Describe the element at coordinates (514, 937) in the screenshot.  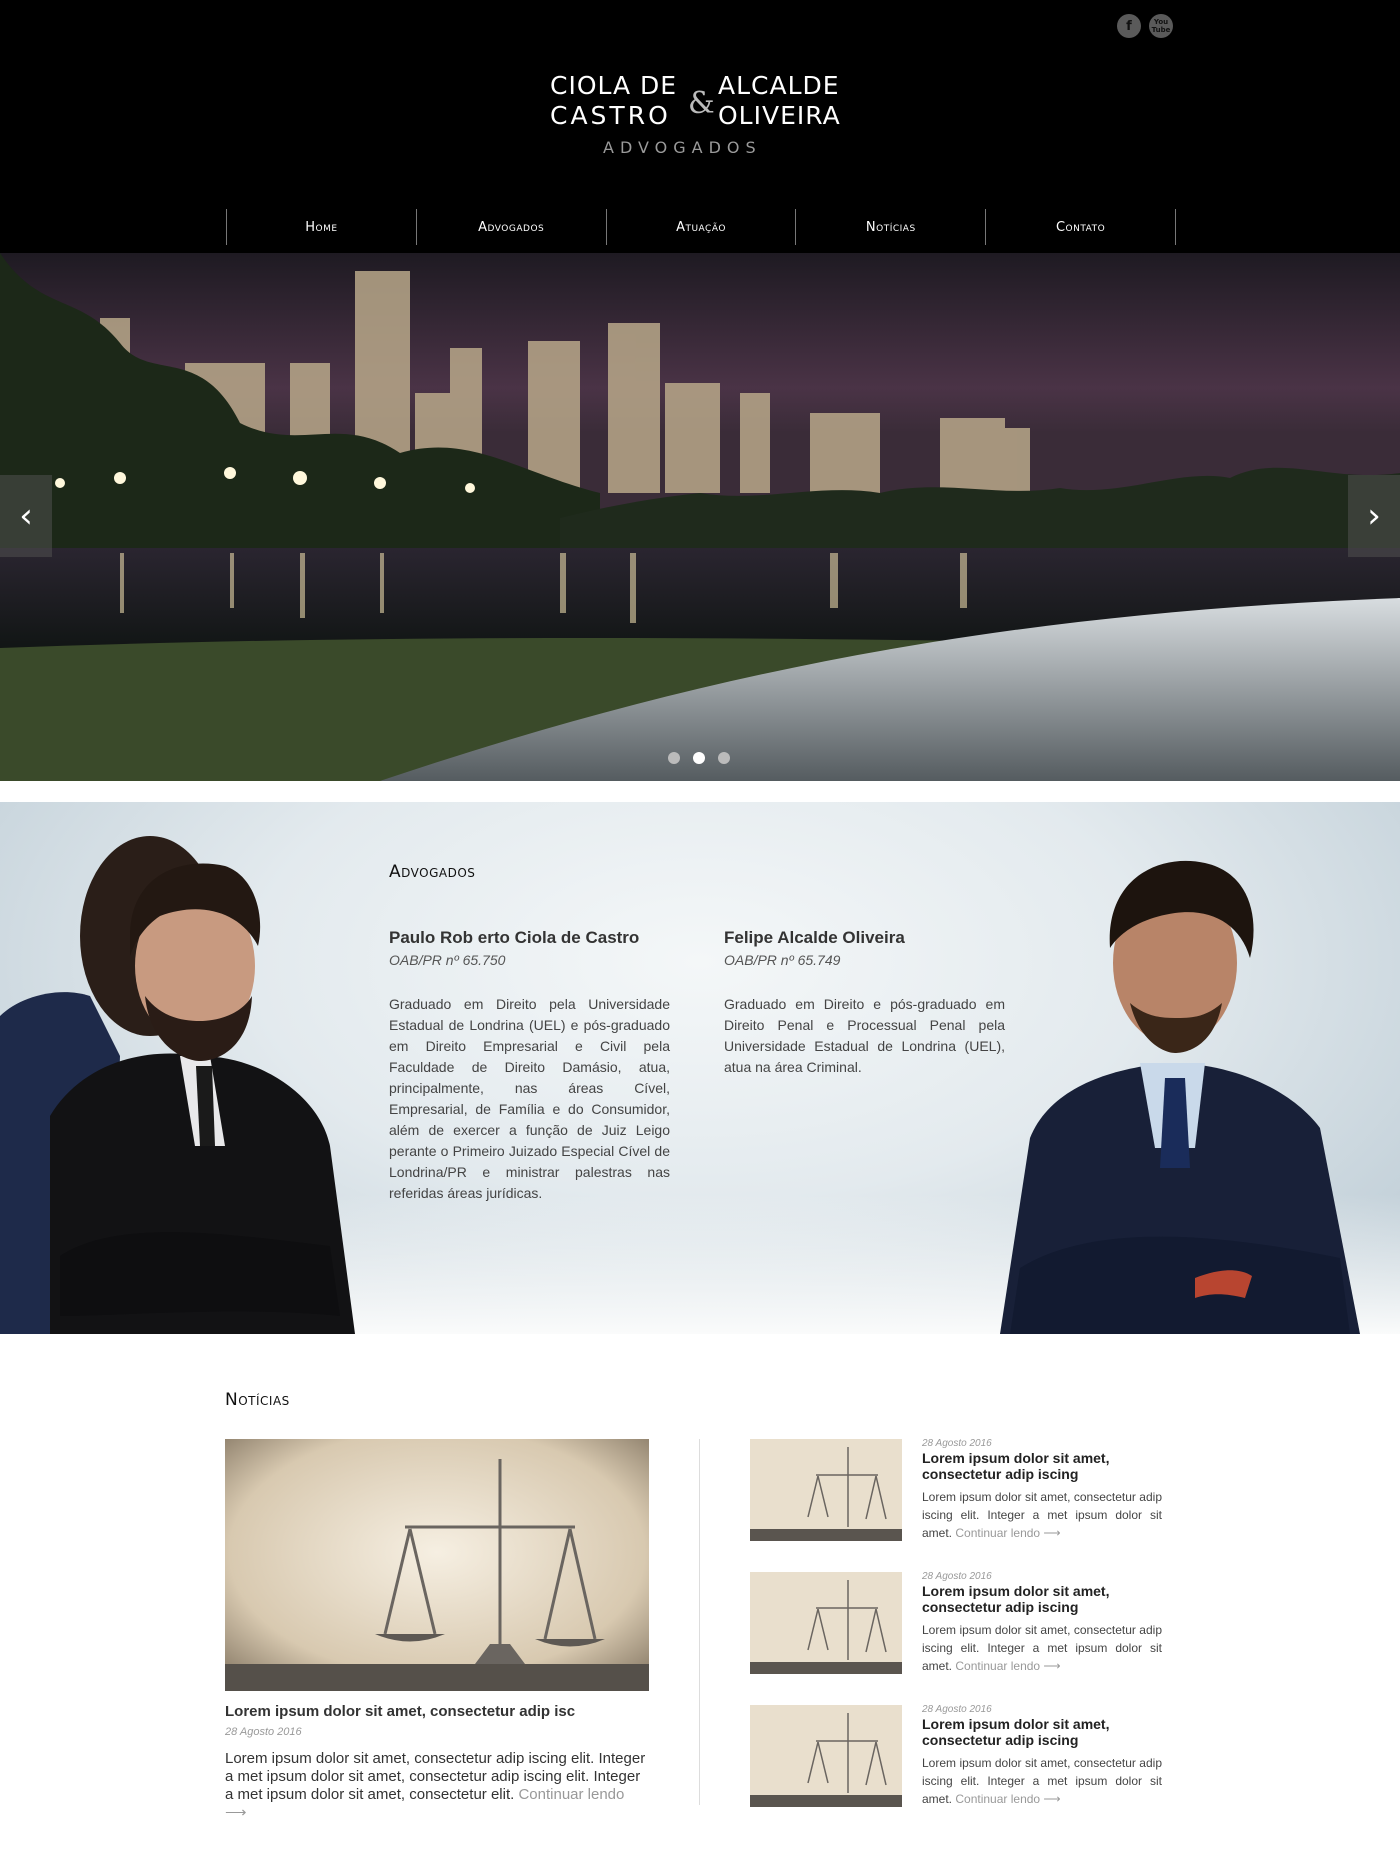
I see `lawyer-name: Paulo Rob erto Ciola de Castro` at that location.